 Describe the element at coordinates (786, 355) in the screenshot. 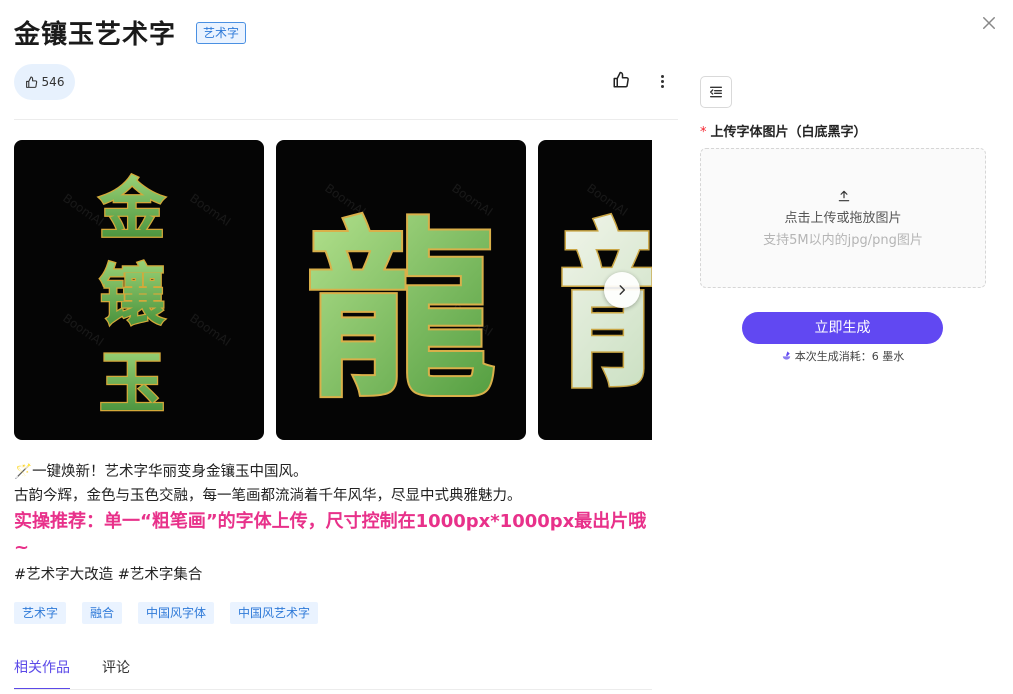

I see `ink-icon` at that location.